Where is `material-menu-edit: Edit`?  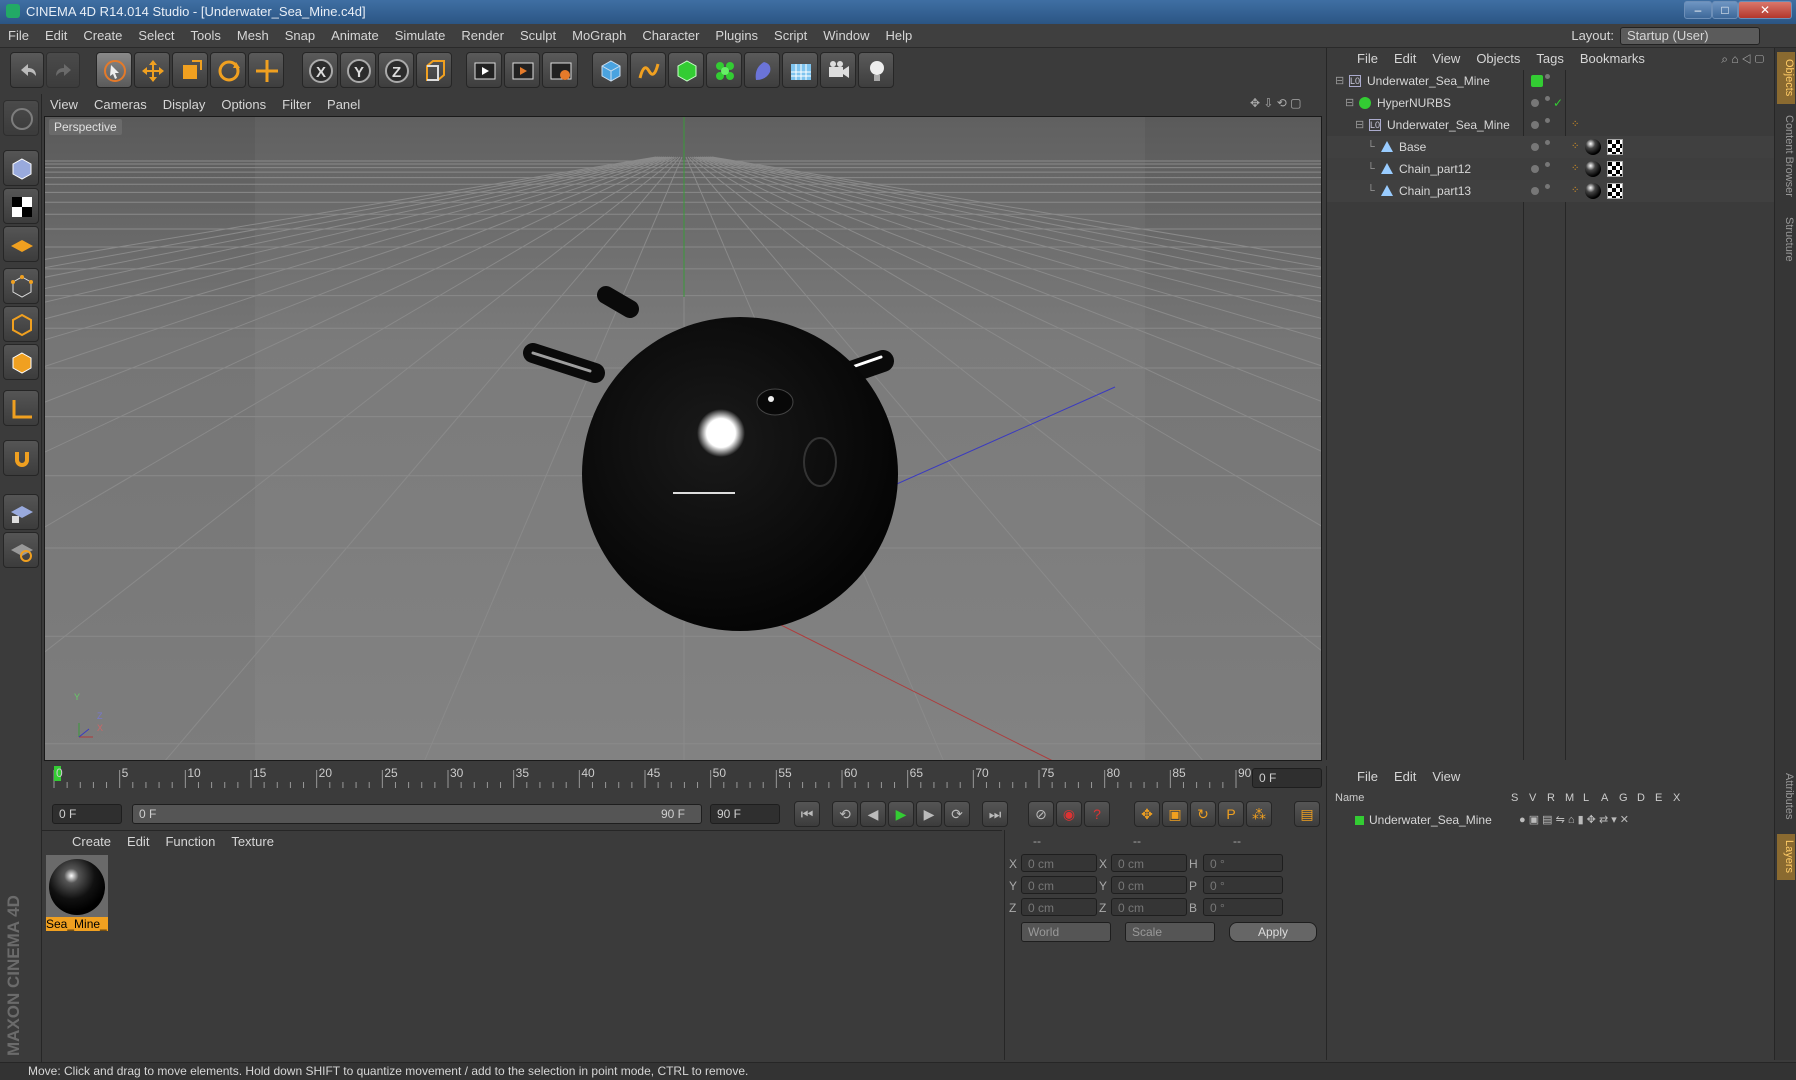 material-menu-edit: Edit is located at coordinates (138, 842).